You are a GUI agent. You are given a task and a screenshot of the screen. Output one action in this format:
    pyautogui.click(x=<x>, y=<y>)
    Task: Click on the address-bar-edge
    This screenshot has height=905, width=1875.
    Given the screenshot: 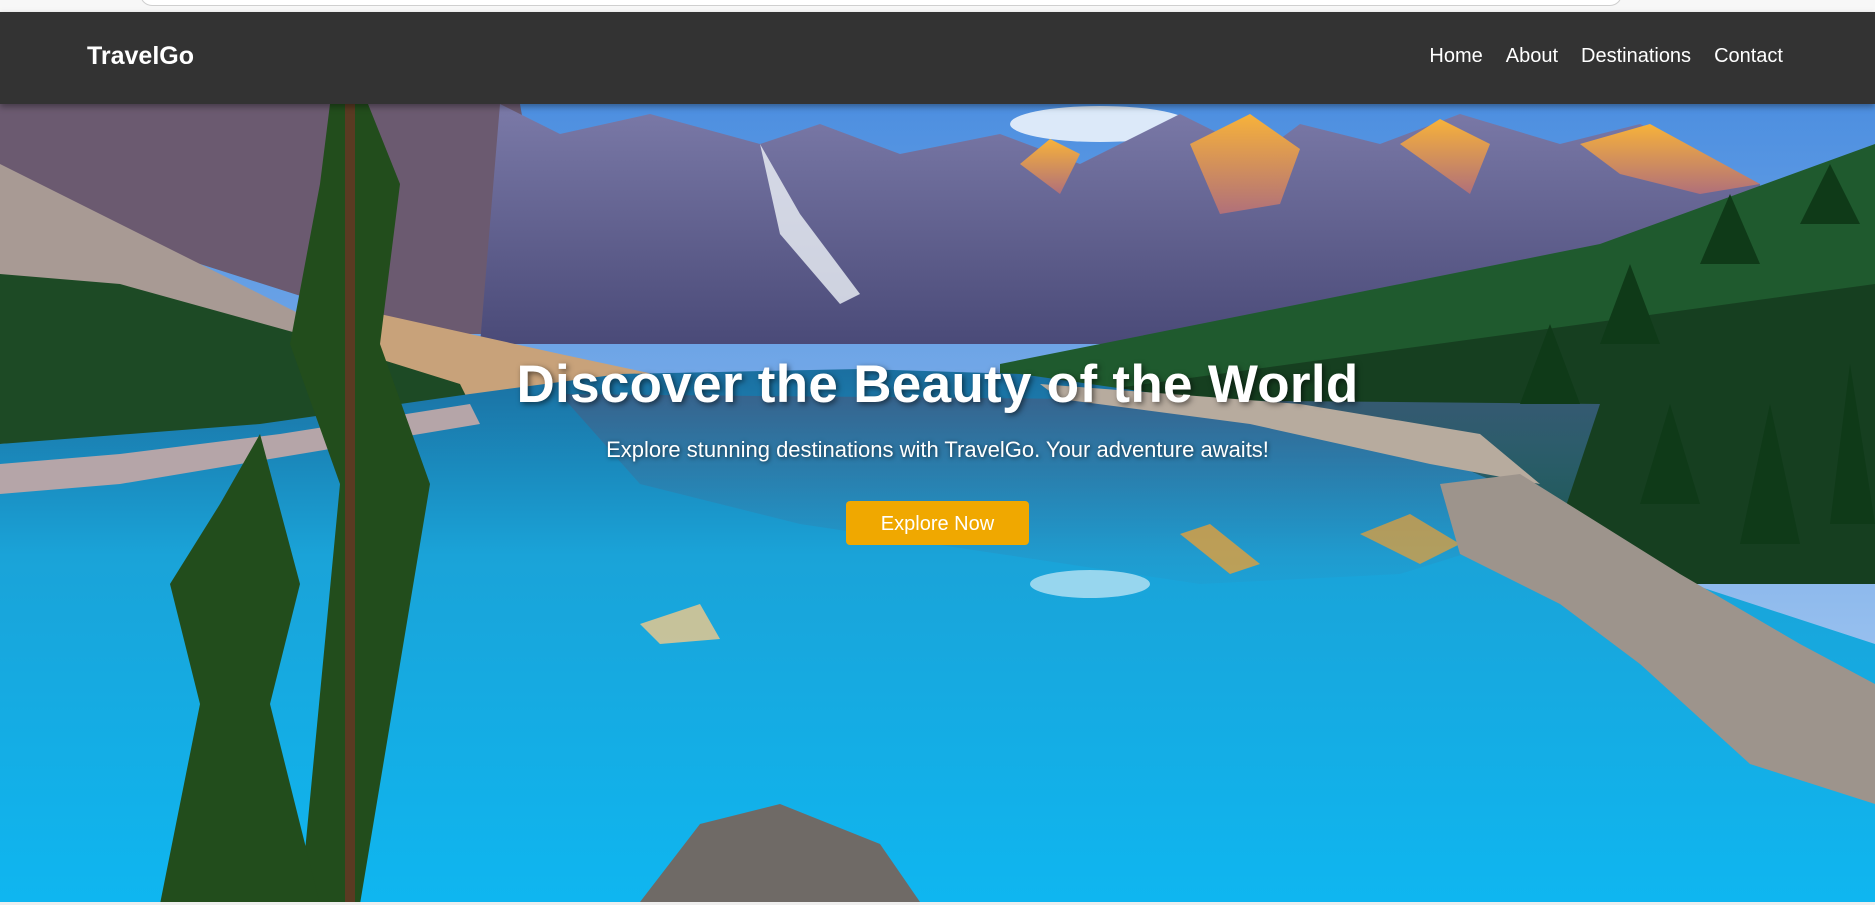 What is the action you would take?
    pyautogui.click(x=881, y=3)
    